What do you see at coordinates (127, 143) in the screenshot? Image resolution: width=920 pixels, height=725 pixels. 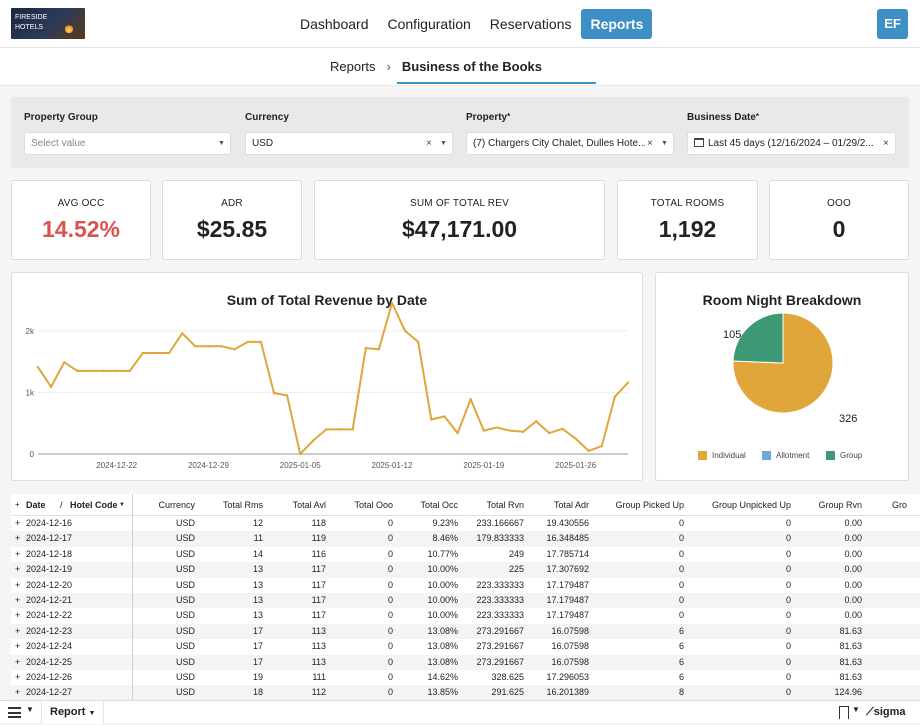 I see `property-group-select: Select value ▼` at bounding box center [127, 143].